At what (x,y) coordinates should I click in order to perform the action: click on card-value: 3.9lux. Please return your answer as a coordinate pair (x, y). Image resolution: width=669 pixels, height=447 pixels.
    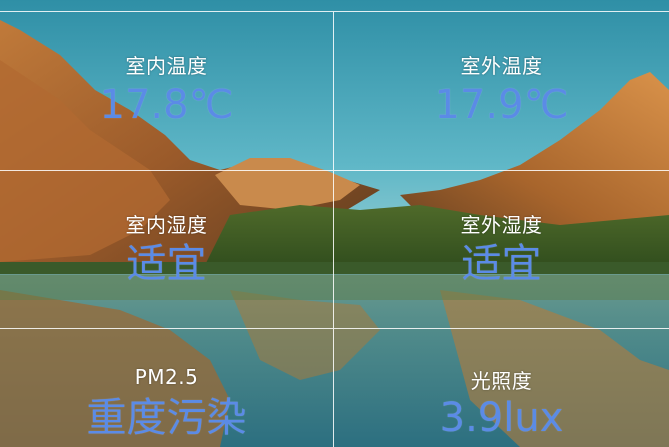
    Looking at the image, I should click on (501, 418).